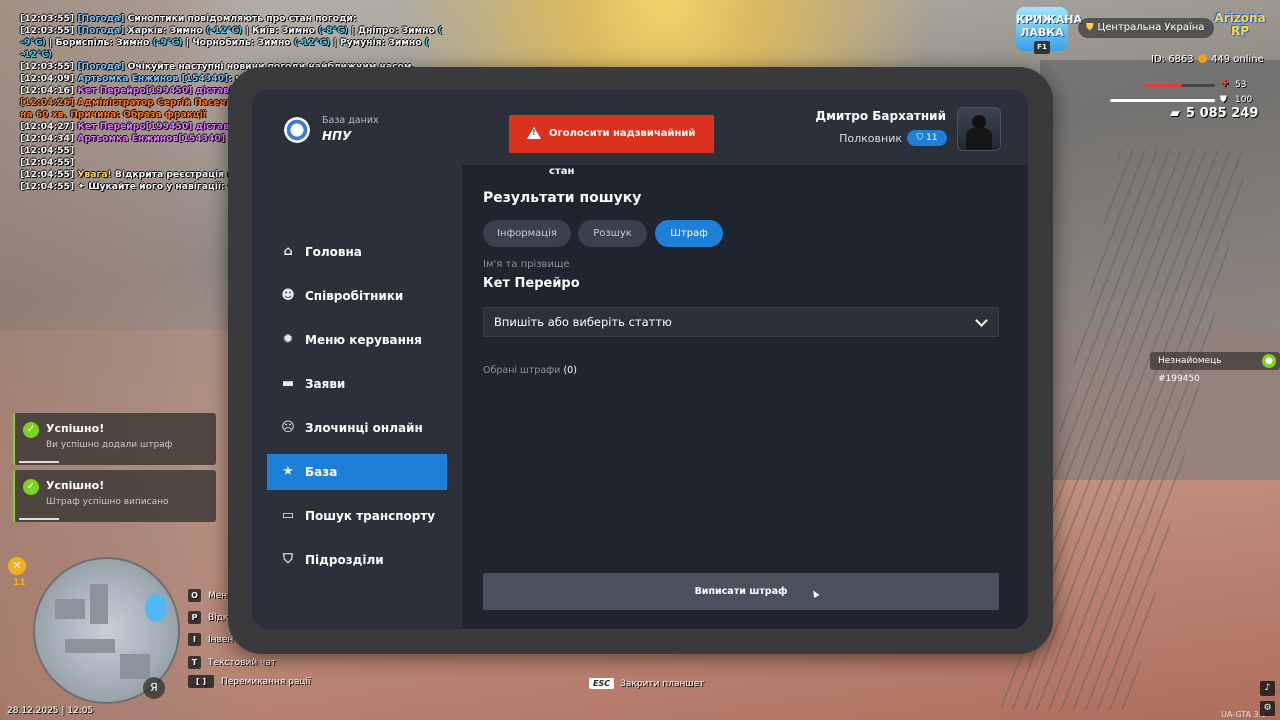  Describe the element at coordinates (113, 114) in the screenshot. I see `chat-segment: на 60 хв. Причина: Образа фракції` at that location.